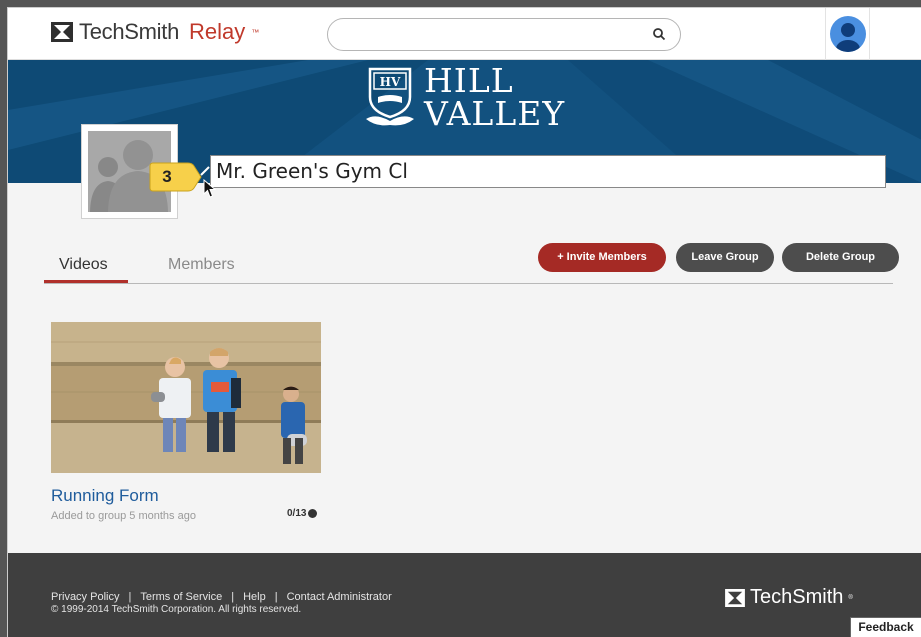  Describe the element at coordinates (186, 397) in the screenshot. I see `video-thumbnail` at that location.